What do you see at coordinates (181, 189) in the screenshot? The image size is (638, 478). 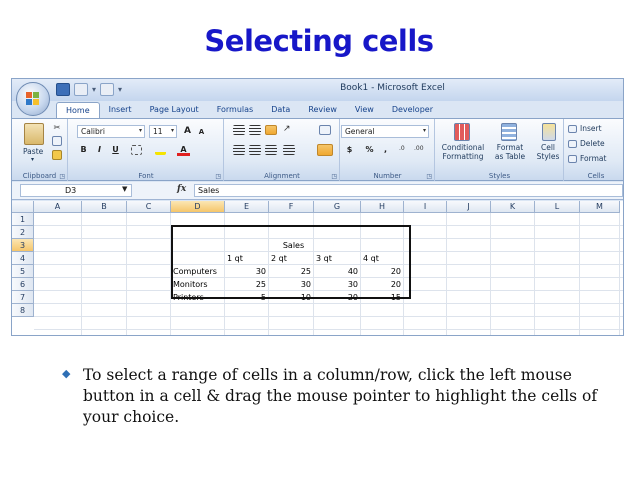 I see `insert-function-button: fx` at bounding box center [181, 189].